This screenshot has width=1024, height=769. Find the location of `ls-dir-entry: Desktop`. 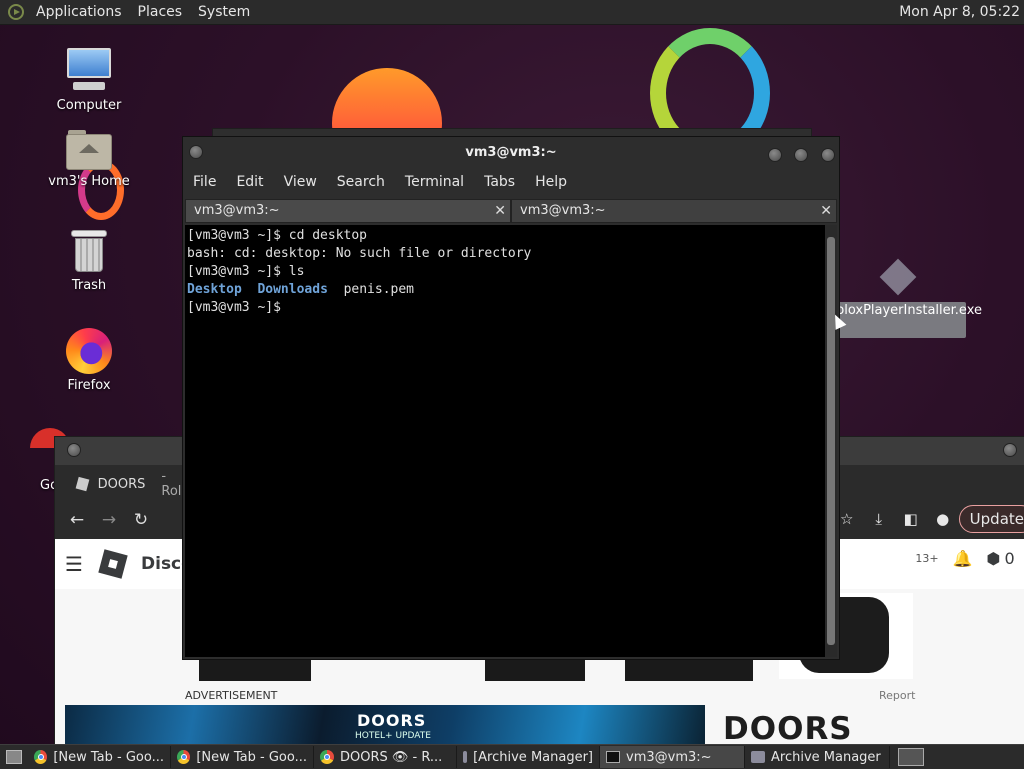

ls-dir-entry: Desktop is located at coordinates (214, 289).